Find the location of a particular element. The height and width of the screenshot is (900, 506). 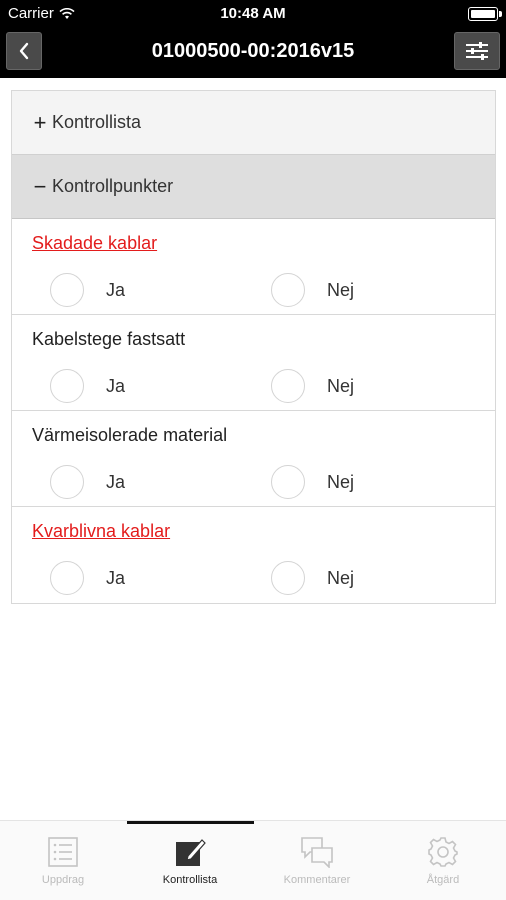

gear-icon is located at coordinates (443, 852).